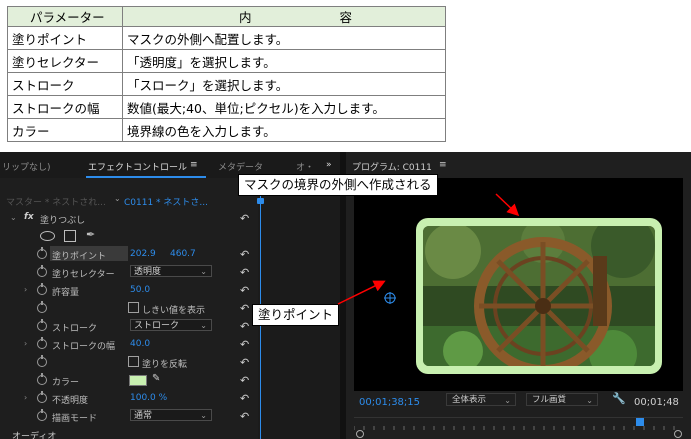 Image resolution: width=691 pixels, height=439 pixels. What do you see at coordinates (133, 361) in the screenshot?
I see `invert-fill-checkbox` at bounding box center [133, 361].